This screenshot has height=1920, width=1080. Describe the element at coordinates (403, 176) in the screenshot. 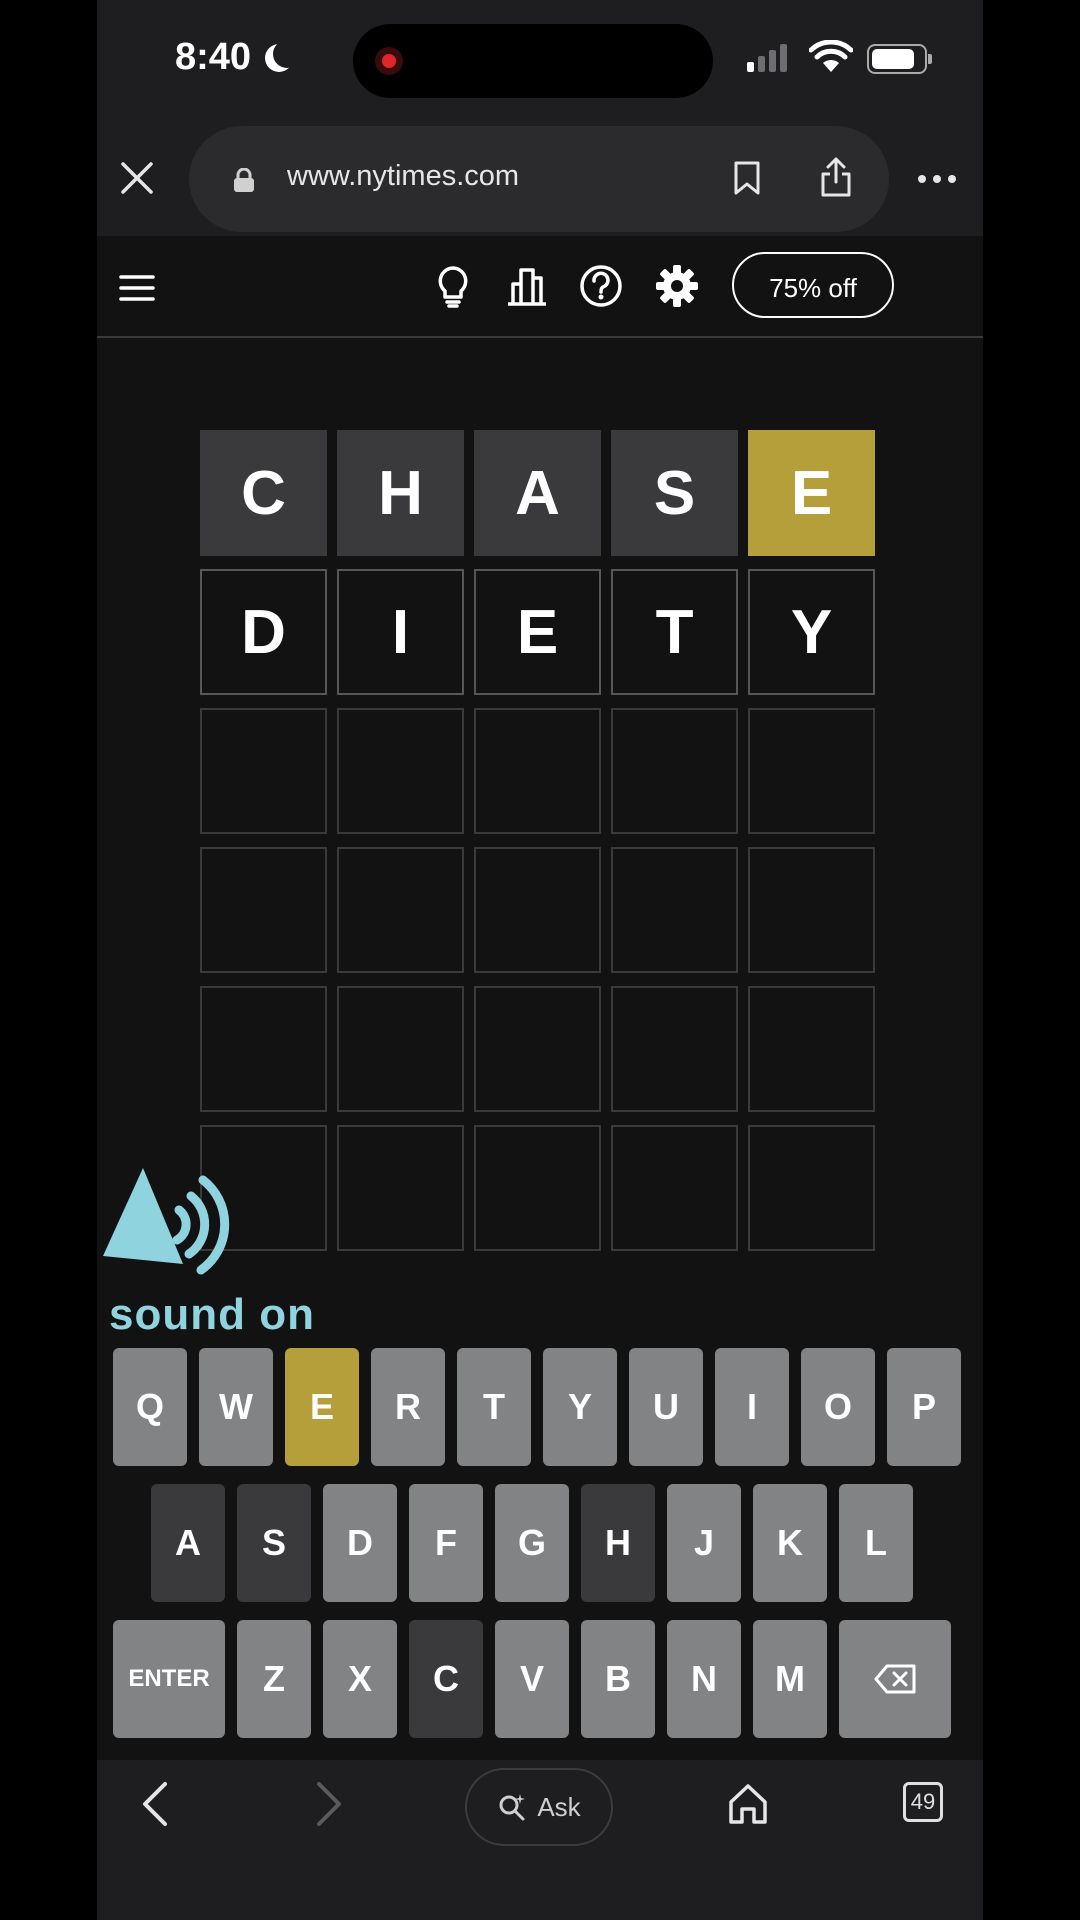

I see `url-text: www.nytimes.com` at that location.